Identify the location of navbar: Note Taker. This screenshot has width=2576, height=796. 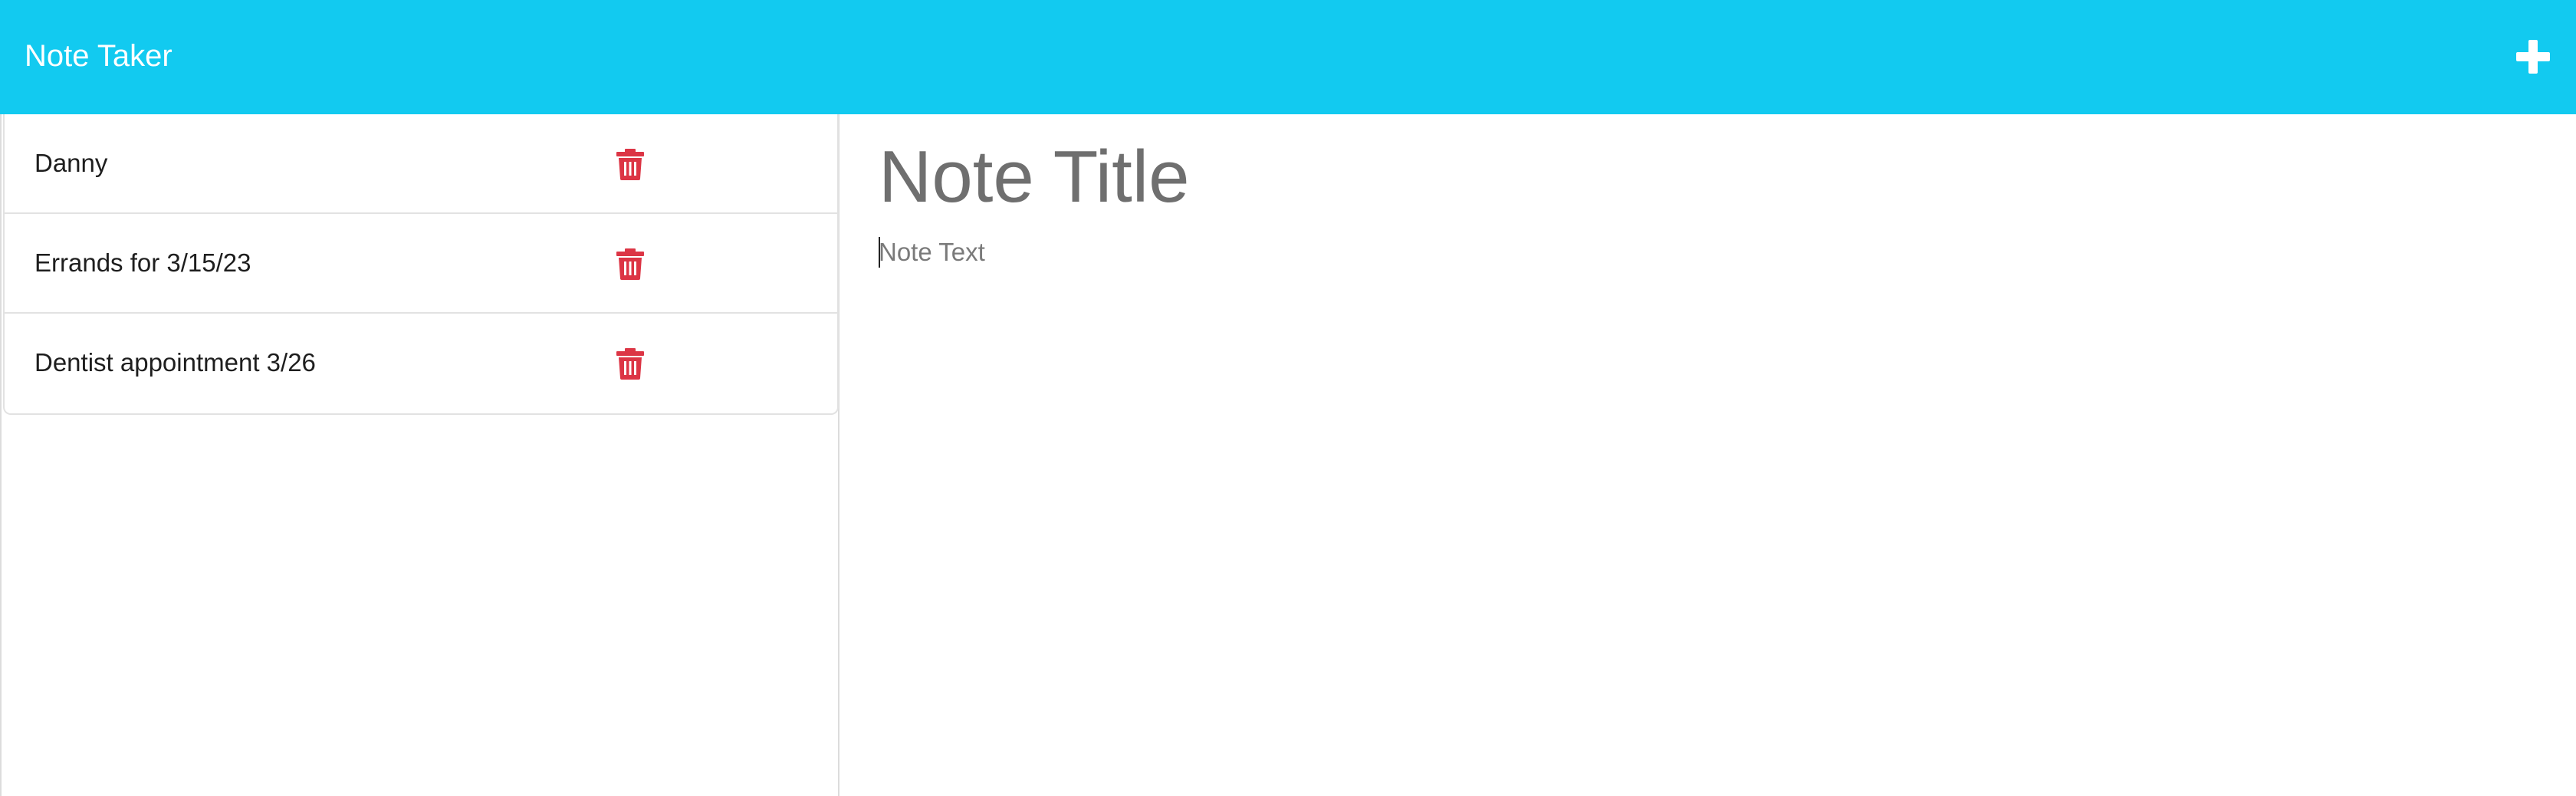
(1288, 57).